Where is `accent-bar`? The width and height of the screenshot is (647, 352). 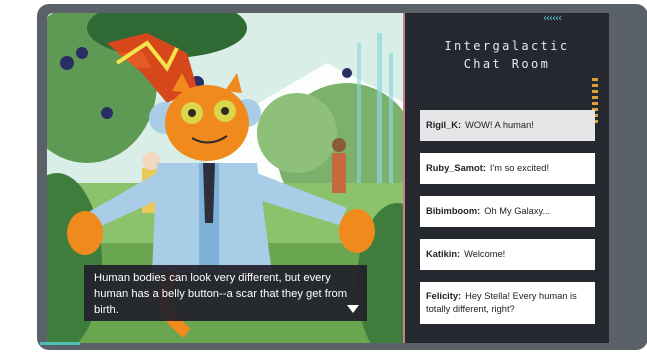
accent-bar is located at coordinates (60, 343).